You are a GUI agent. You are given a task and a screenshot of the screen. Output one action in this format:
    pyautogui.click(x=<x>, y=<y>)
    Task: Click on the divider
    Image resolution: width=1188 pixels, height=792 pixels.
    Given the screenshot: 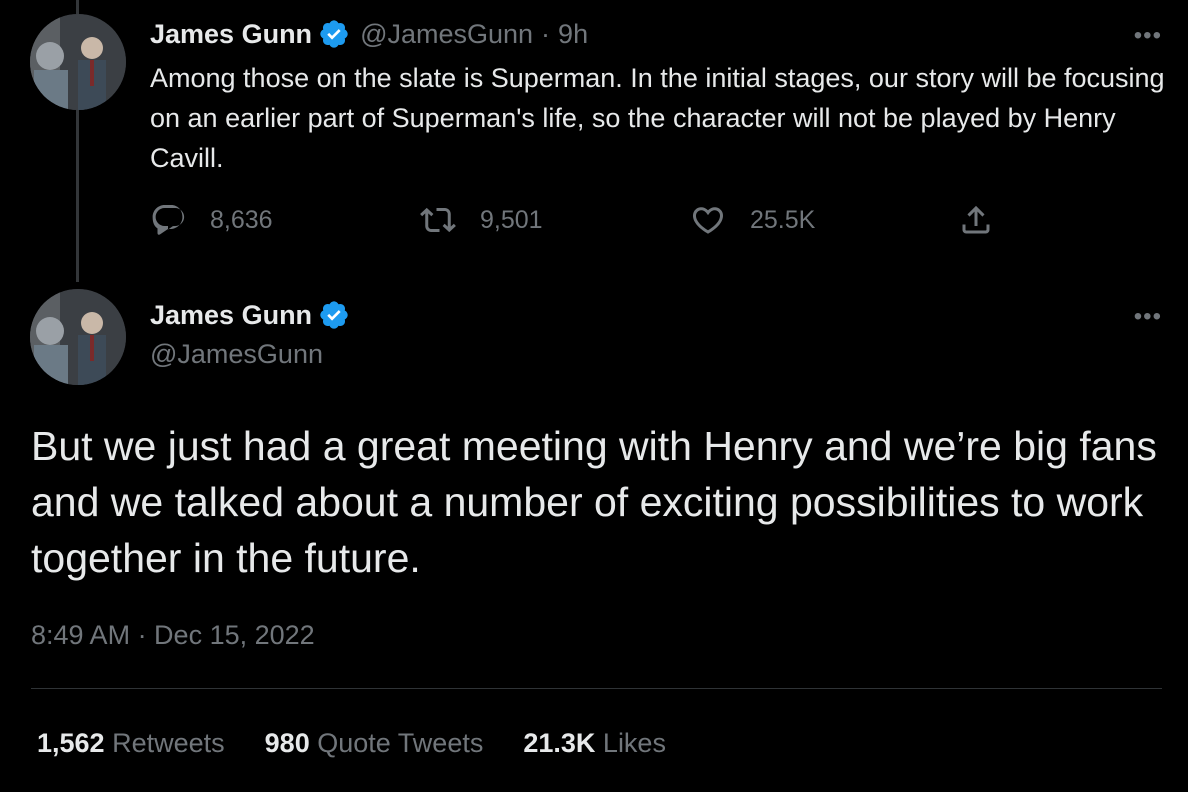 What is the action you would take?
    pyautogui.click(x=596, y=688)
    